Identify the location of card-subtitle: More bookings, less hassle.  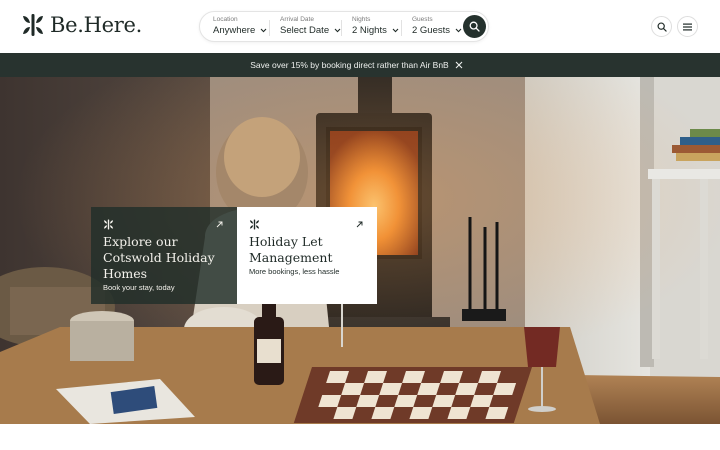
(294, 271).